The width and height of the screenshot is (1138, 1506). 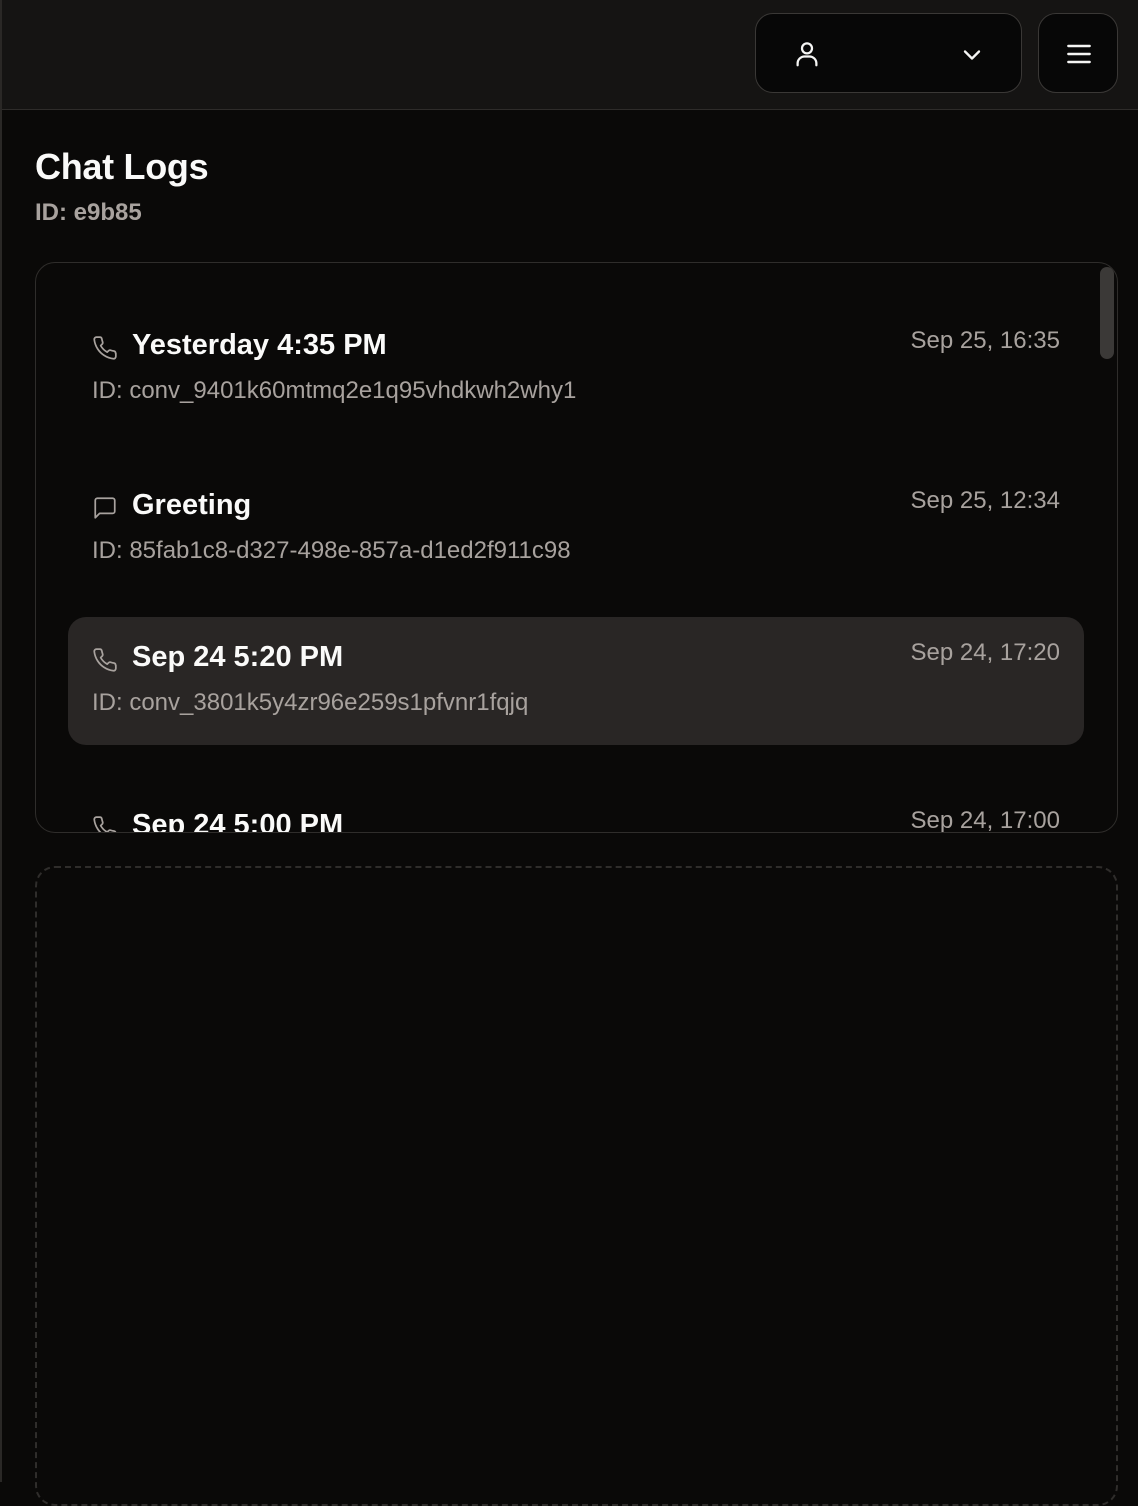 What do you see at coordinates (238, 821) in the screenshot?
I see `chat-log-title: Sep 24 5:00 PM` at bounding box center [238, 821].